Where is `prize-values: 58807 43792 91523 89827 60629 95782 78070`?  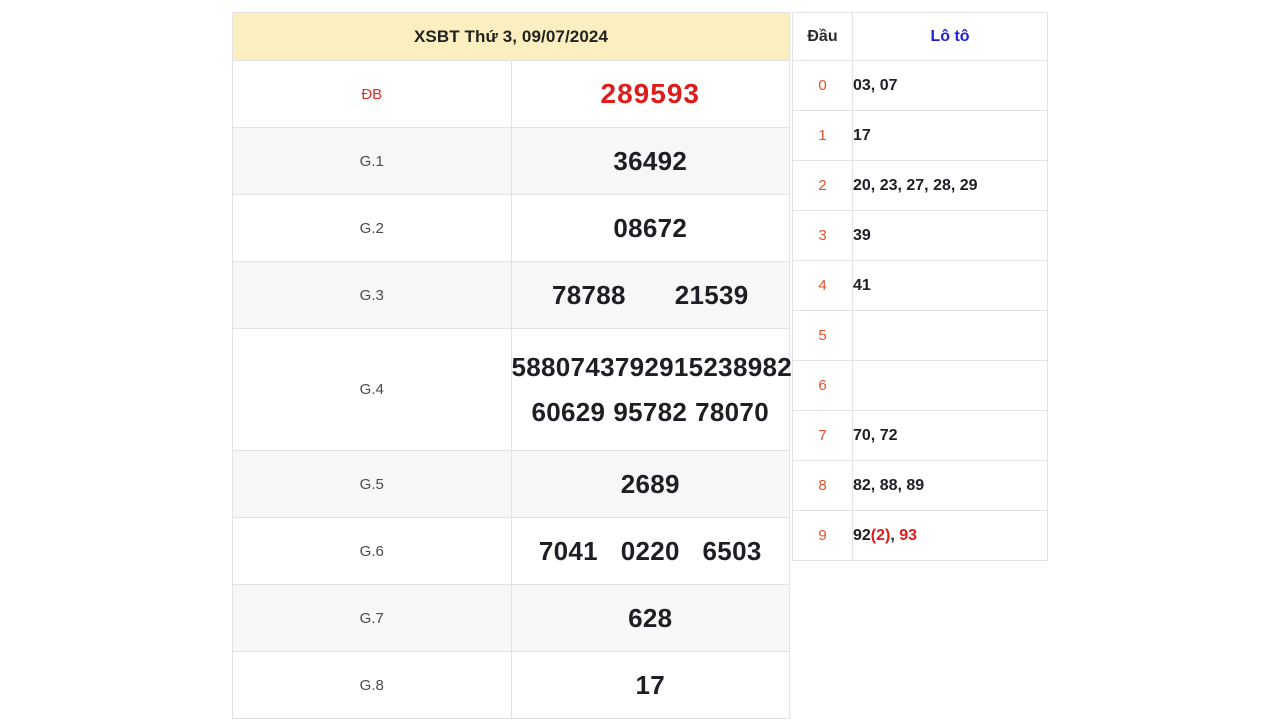 prize-values: 58807 43792 91523 89827 60629 95782 78070 is located at coordinates (658, 389).